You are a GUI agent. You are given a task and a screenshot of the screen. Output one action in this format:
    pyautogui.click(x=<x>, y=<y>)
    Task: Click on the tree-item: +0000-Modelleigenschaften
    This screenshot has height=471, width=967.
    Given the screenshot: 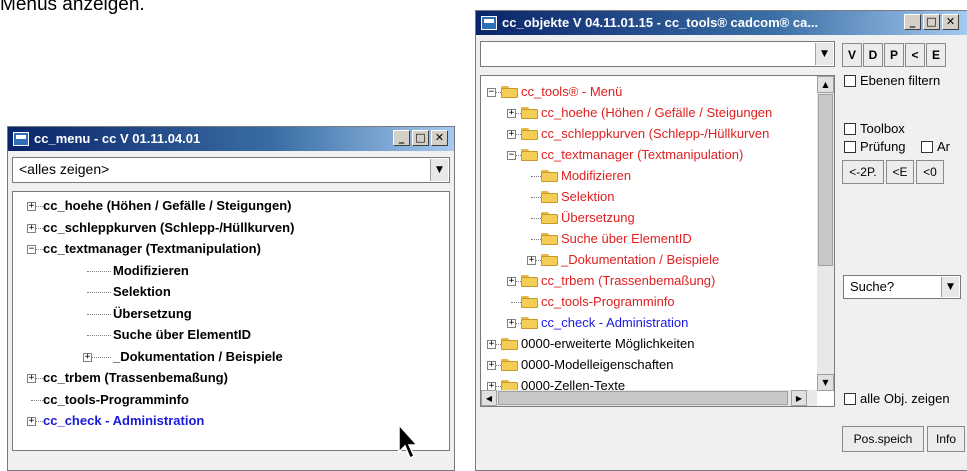 What is the action you would take?
    pyautogui.click(x=657, y=365)
    